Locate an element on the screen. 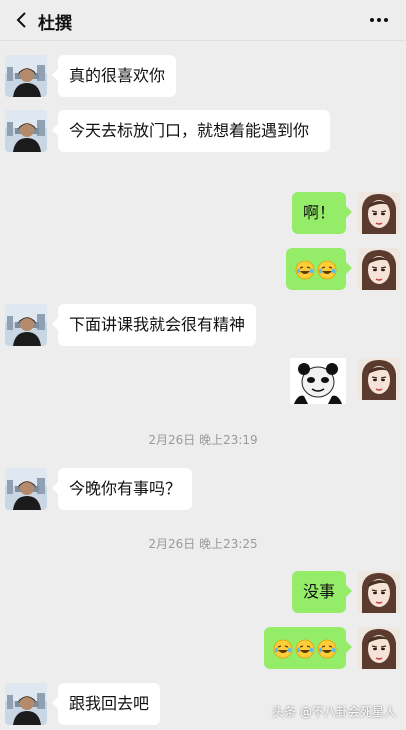 The width and height of the screenshot is (406, 730). message-bubble-received: 下面讲课我就会很有精神 is located at coordinates (154, 325).